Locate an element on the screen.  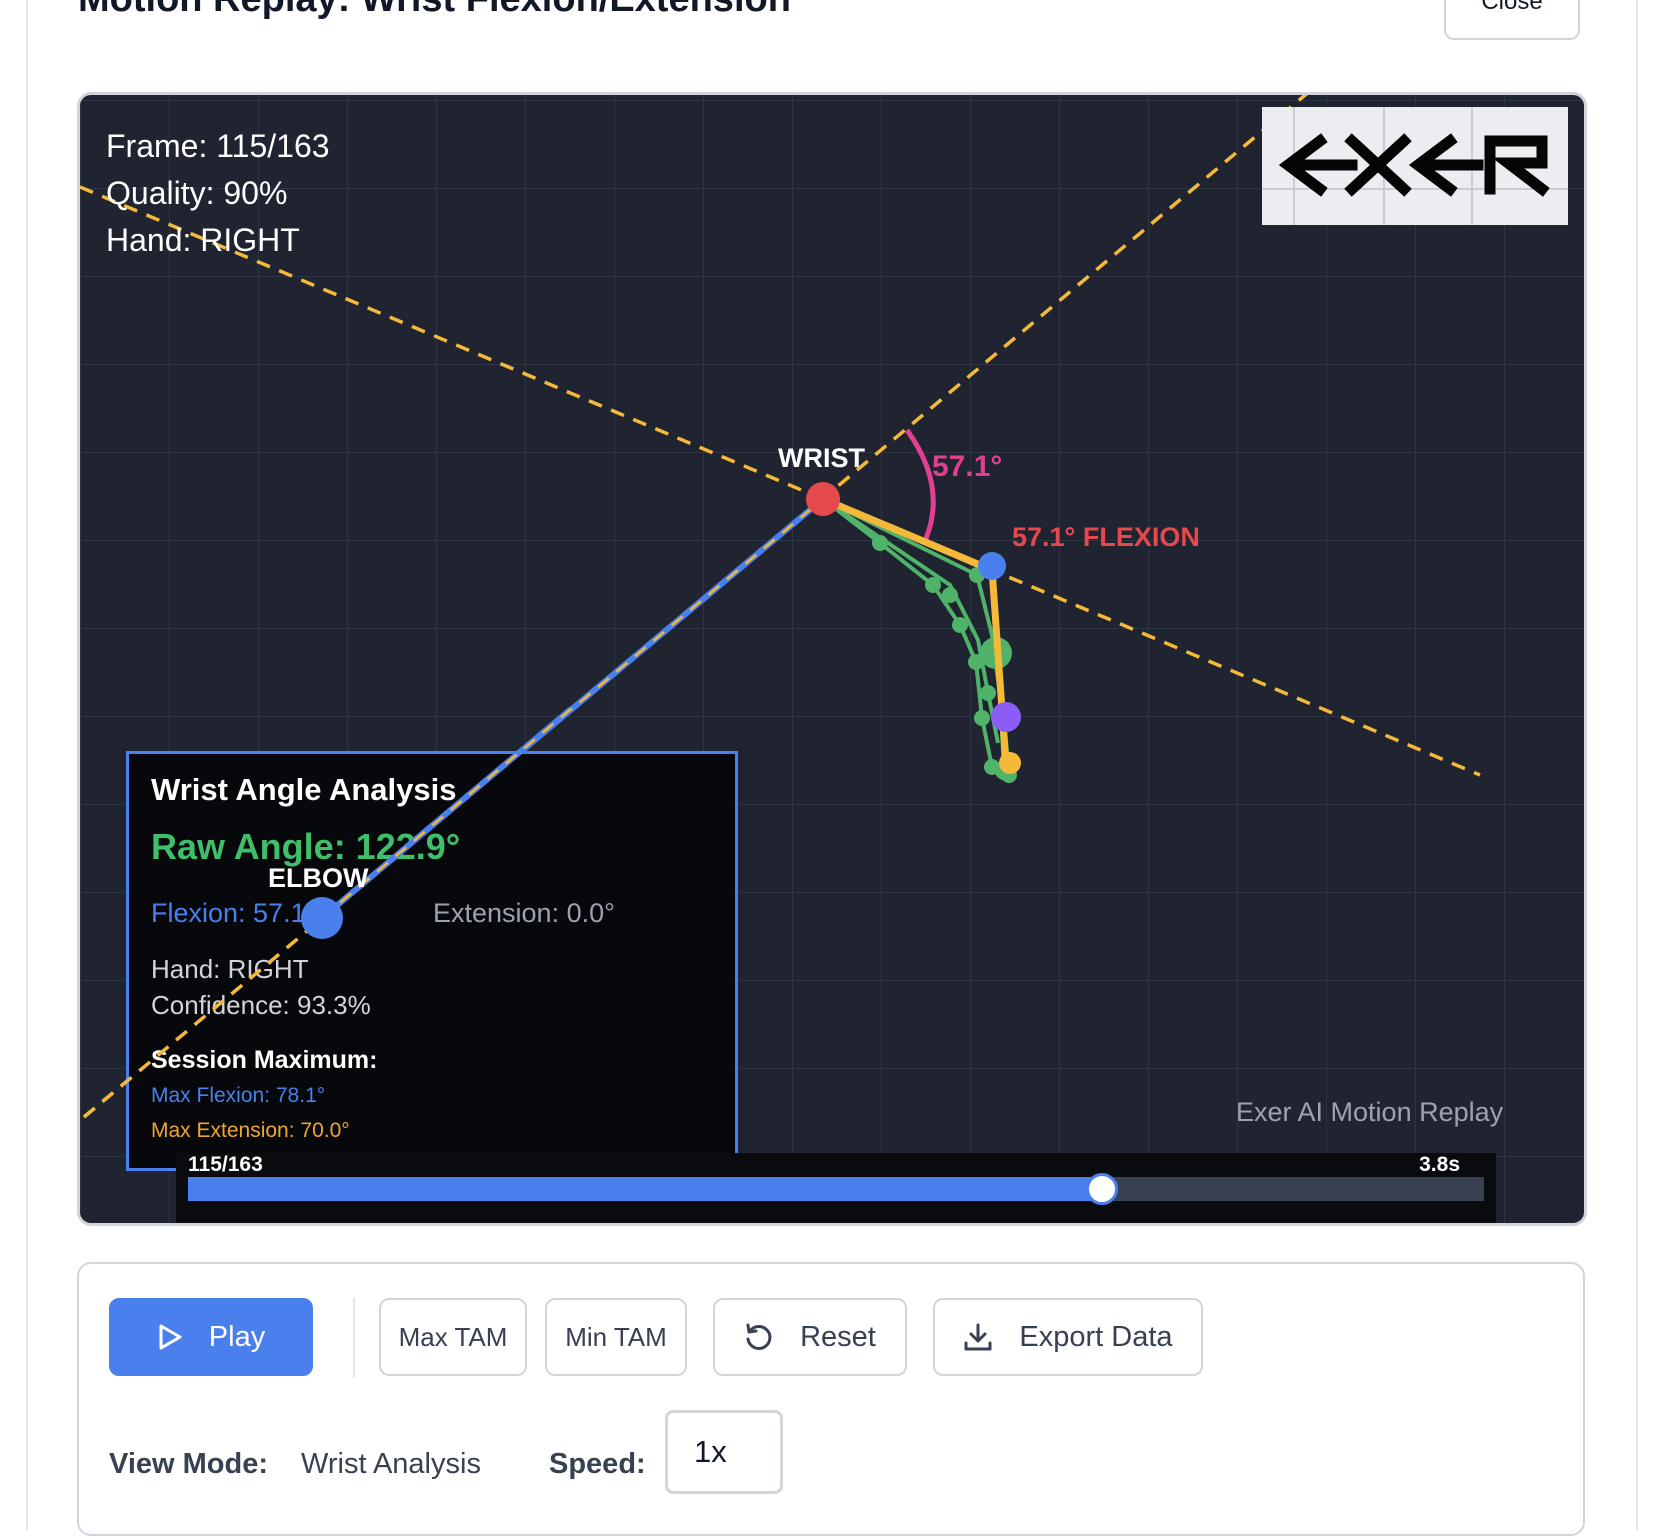
reset-label: Reset is located at coordinates (838, 1336).